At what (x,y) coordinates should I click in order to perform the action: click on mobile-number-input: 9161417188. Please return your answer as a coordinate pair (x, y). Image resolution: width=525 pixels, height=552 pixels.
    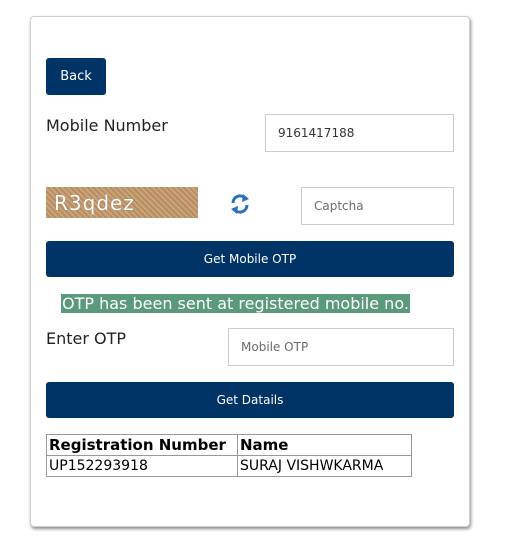
    Looking at the image, I should click on (359, 133).